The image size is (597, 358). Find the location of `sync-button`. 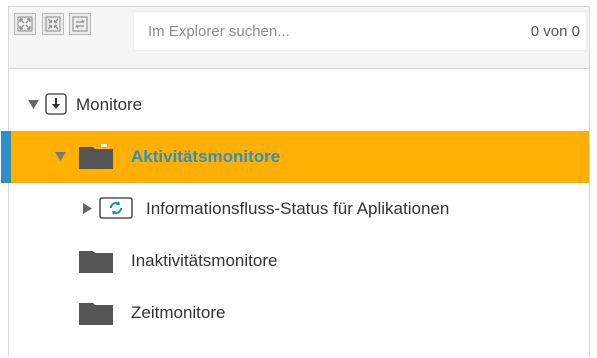

sync-button is located at coordinates (80, 24).